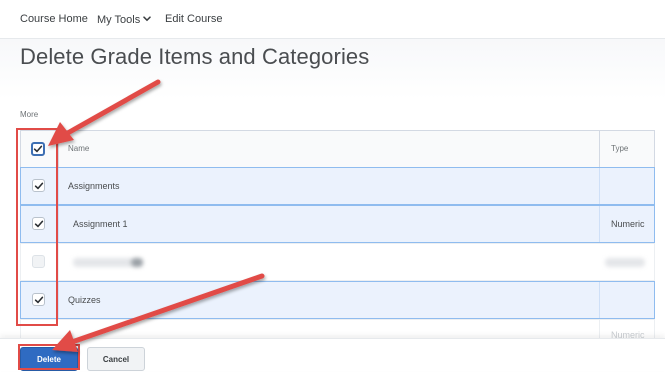  What do you see at coordinates (37, 227) in the screenshot?
I see `annotation-checkbox-highlight` at bounding box center [37, 227].